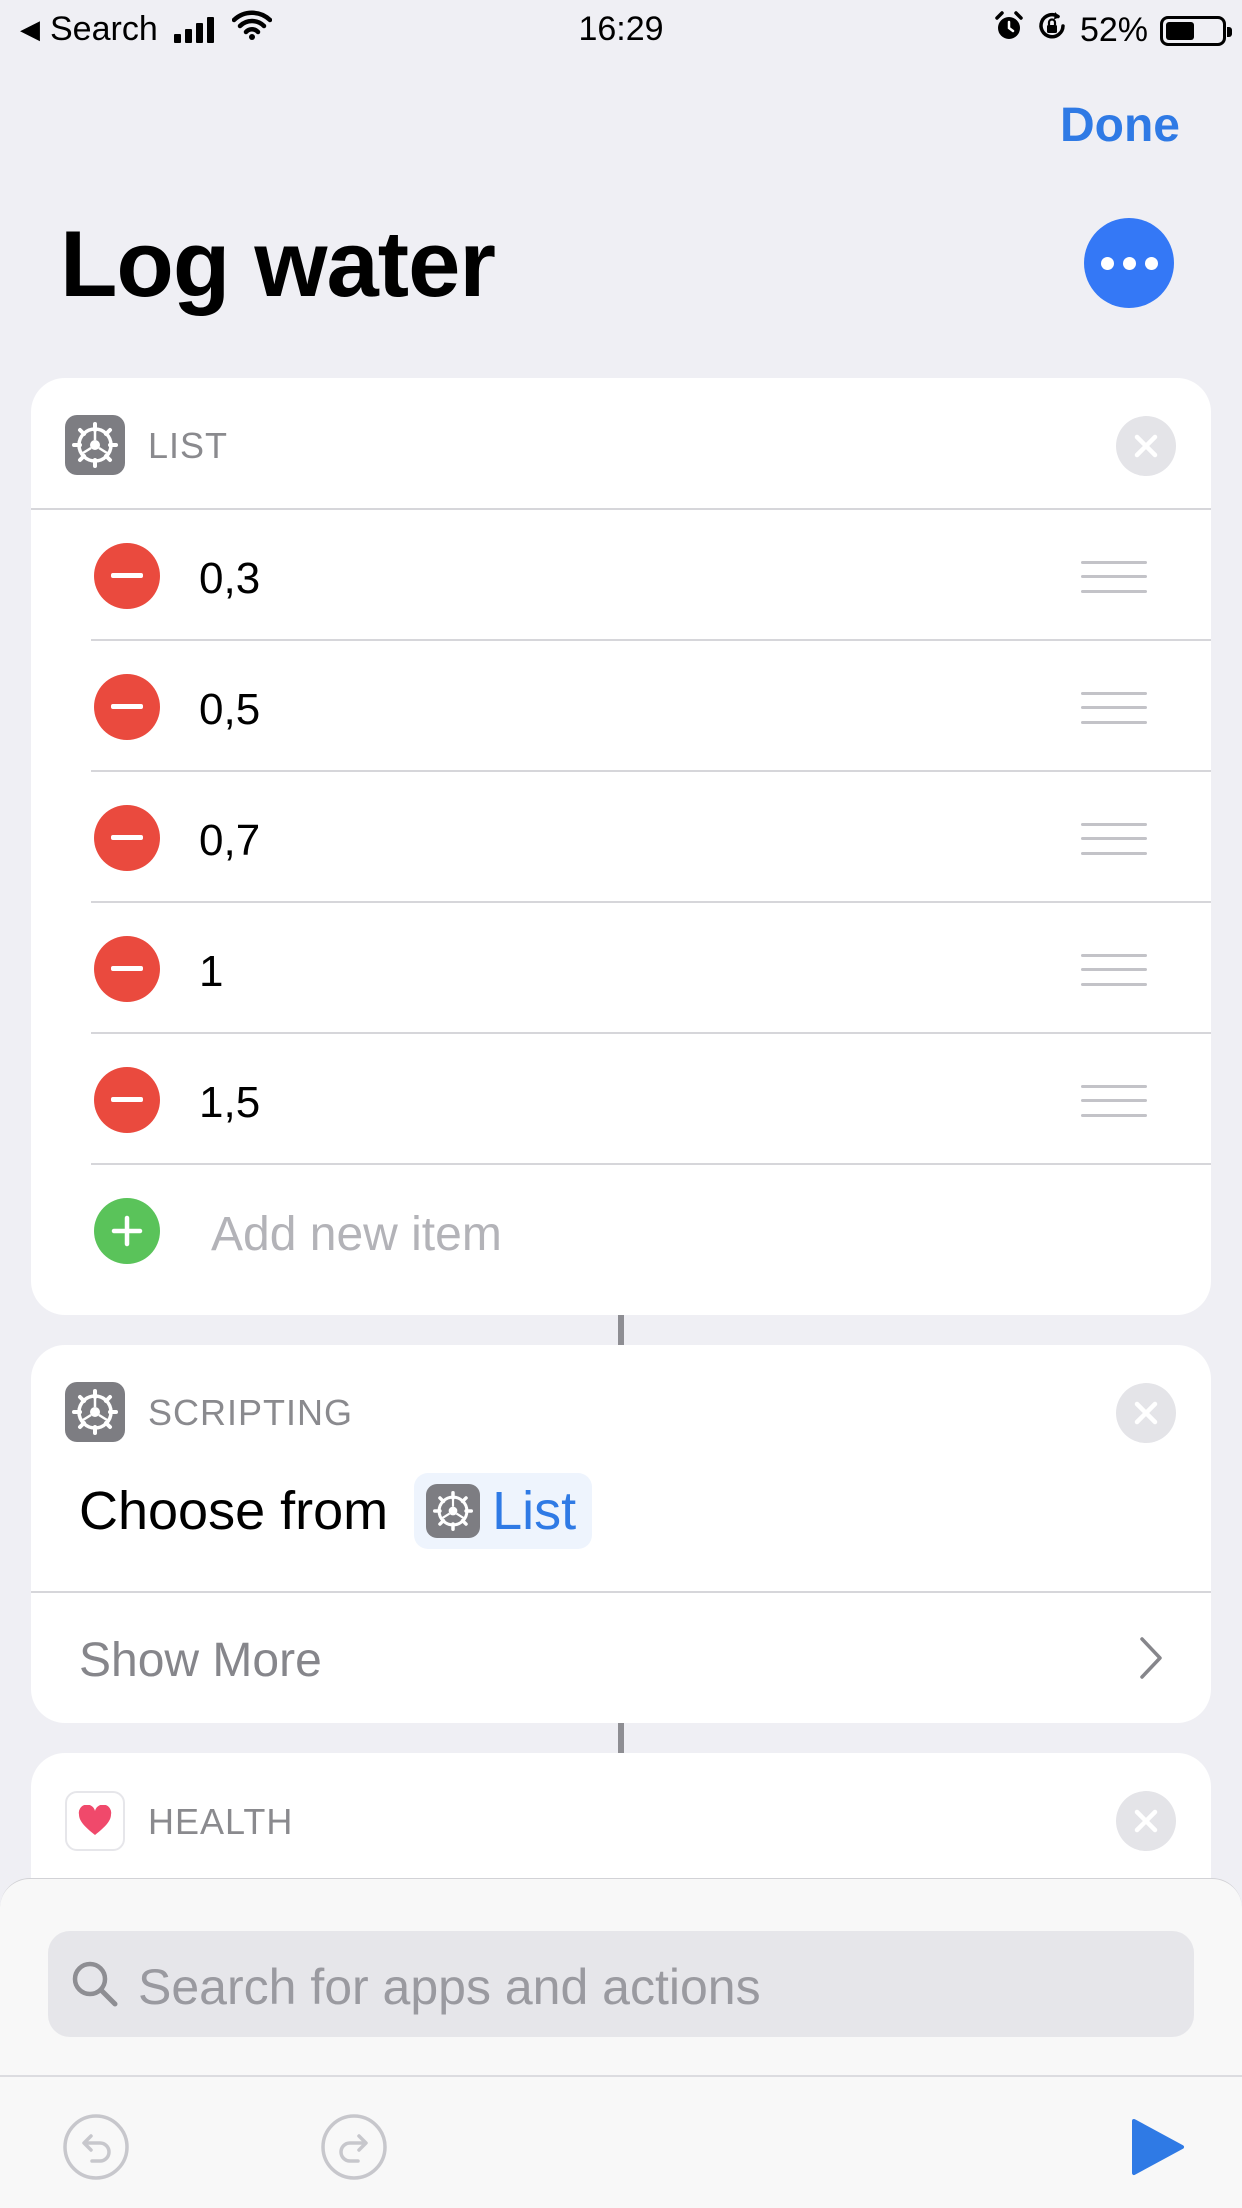 This screenshot has width=1242, height=2208. I want to click on chevron-right-icon, so click(1151, 1660).